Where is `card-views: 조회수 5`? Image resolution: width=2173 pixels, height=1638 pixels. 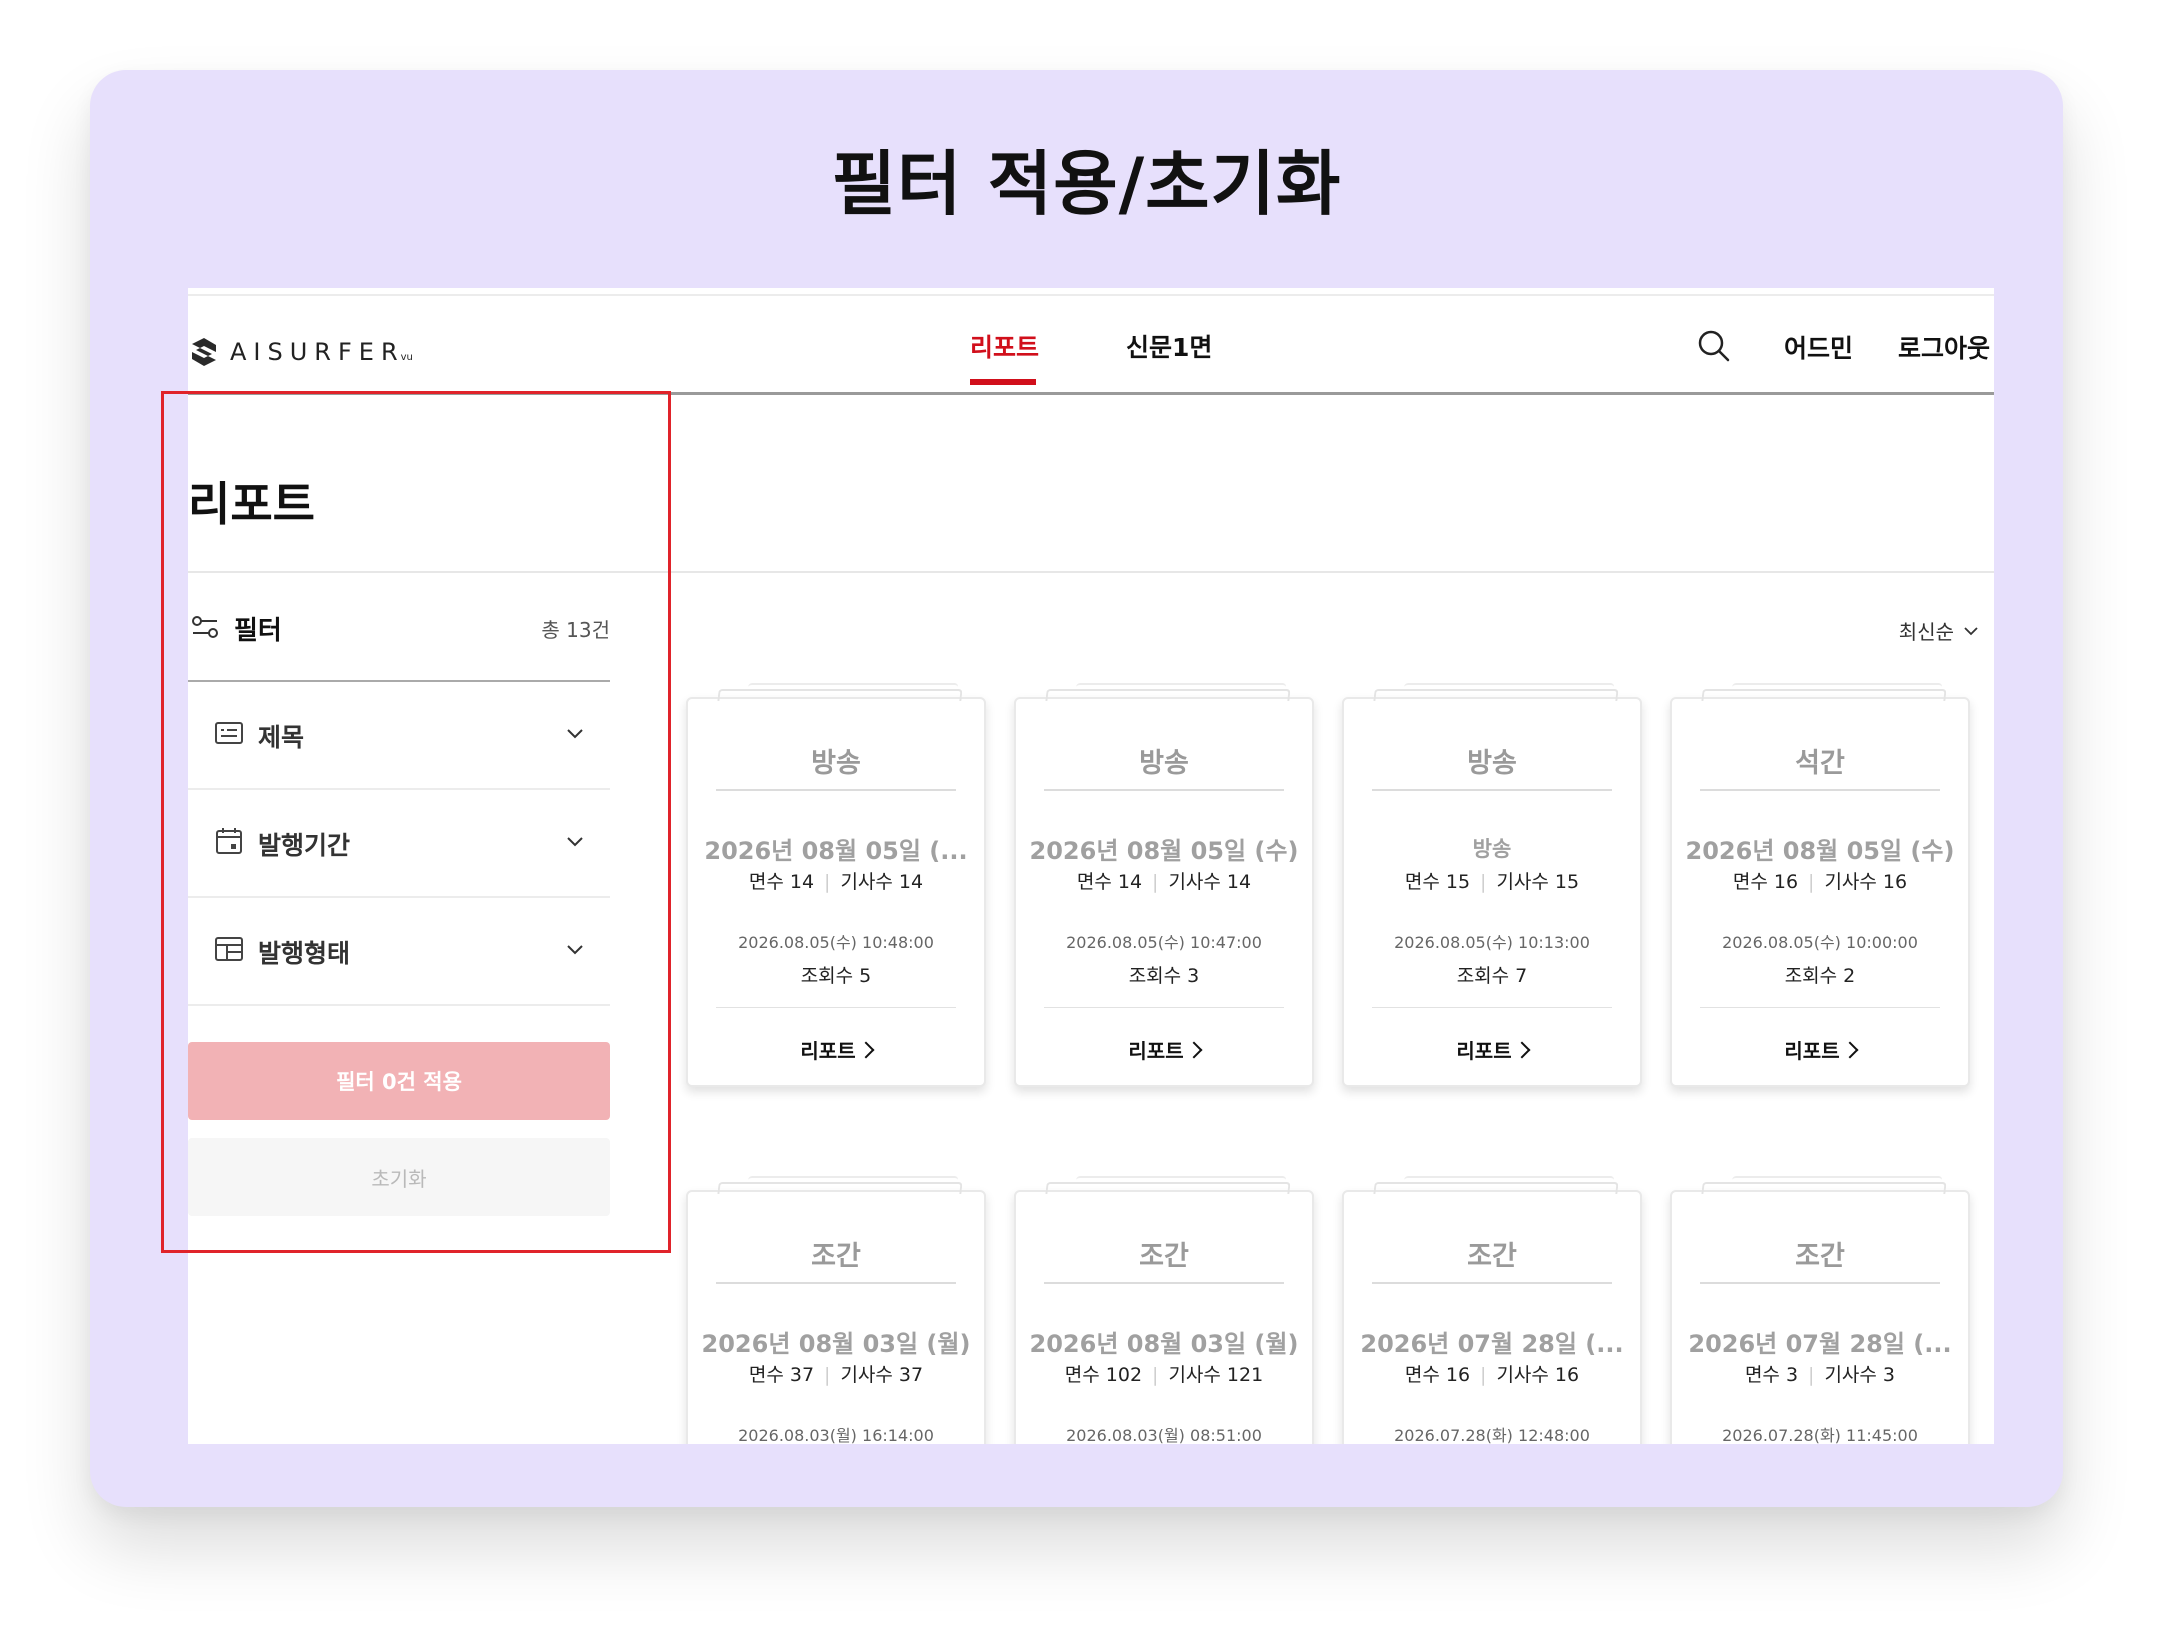
card-views: 조회수 5 is located at coordinates (836, 976).